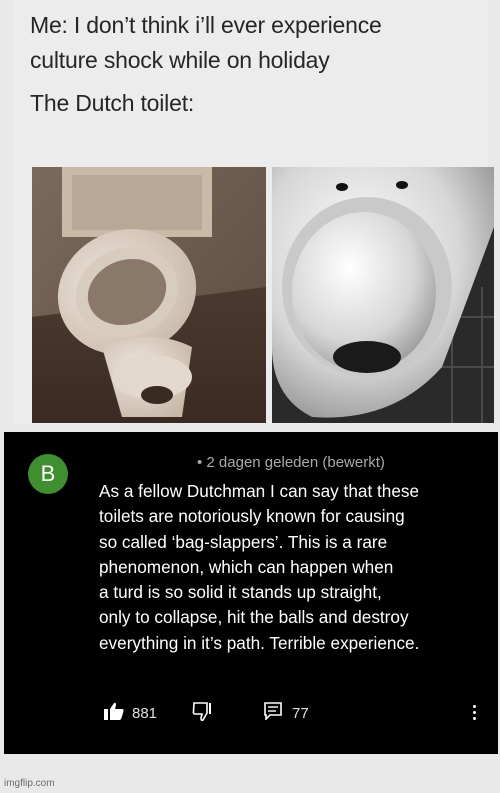 The width and height of the screenshot is (500, 793). Describe the element at coordinates (383, 295) in the screenshot. I see `toilet-photo-right` at that location.